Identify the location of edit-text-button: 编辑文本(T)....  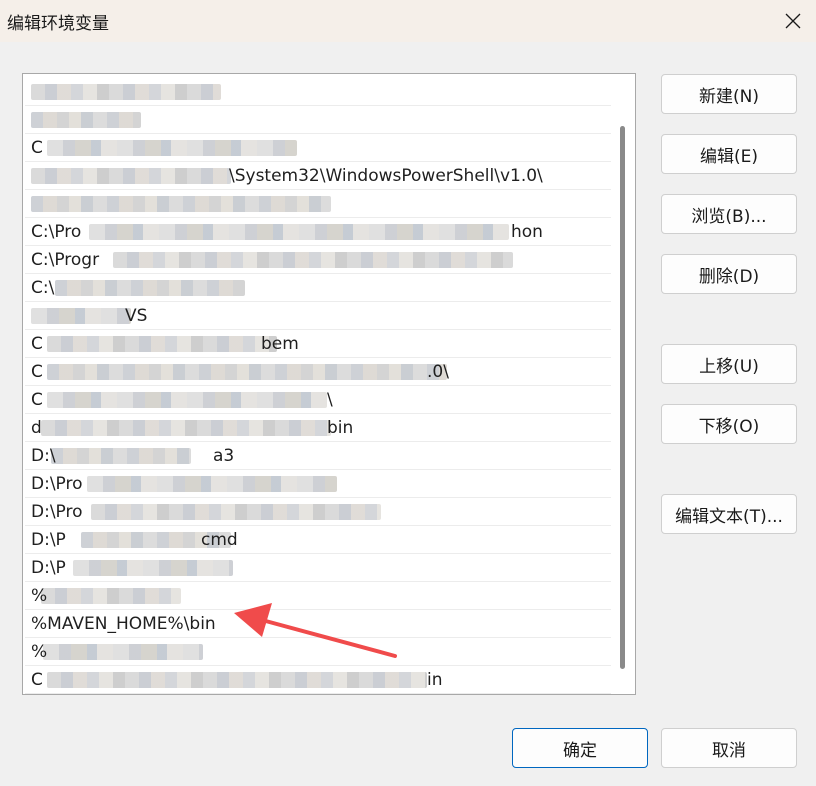
(729, 514).